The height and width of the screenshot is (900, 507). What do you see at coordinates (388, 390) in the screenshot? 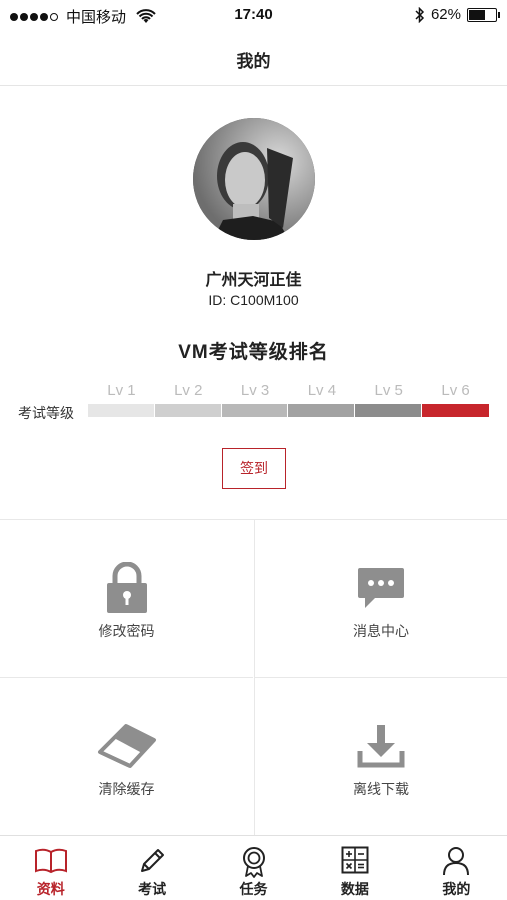
I see `level-label: Lv 5` at bounding box center [388, 390].